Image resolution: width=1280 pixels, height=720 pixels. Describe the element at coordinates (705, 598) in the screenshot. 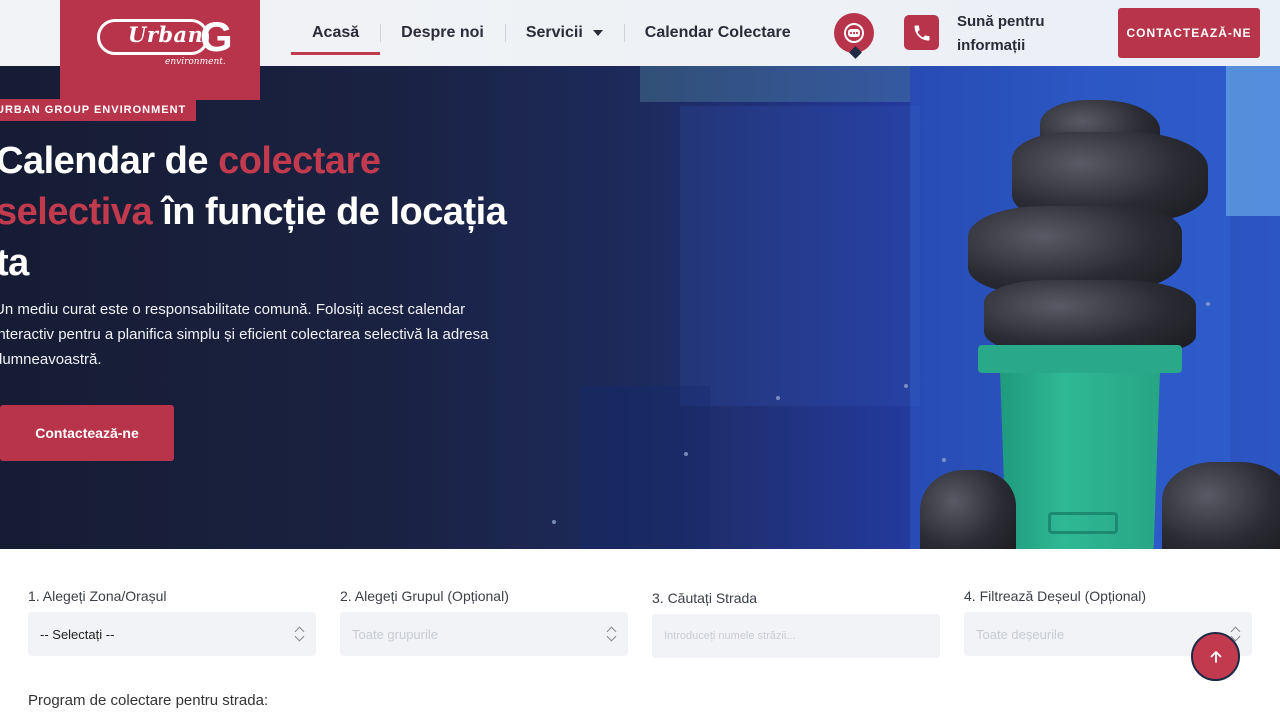

I see `filter-label: 3. Căutați Strada` at that location.